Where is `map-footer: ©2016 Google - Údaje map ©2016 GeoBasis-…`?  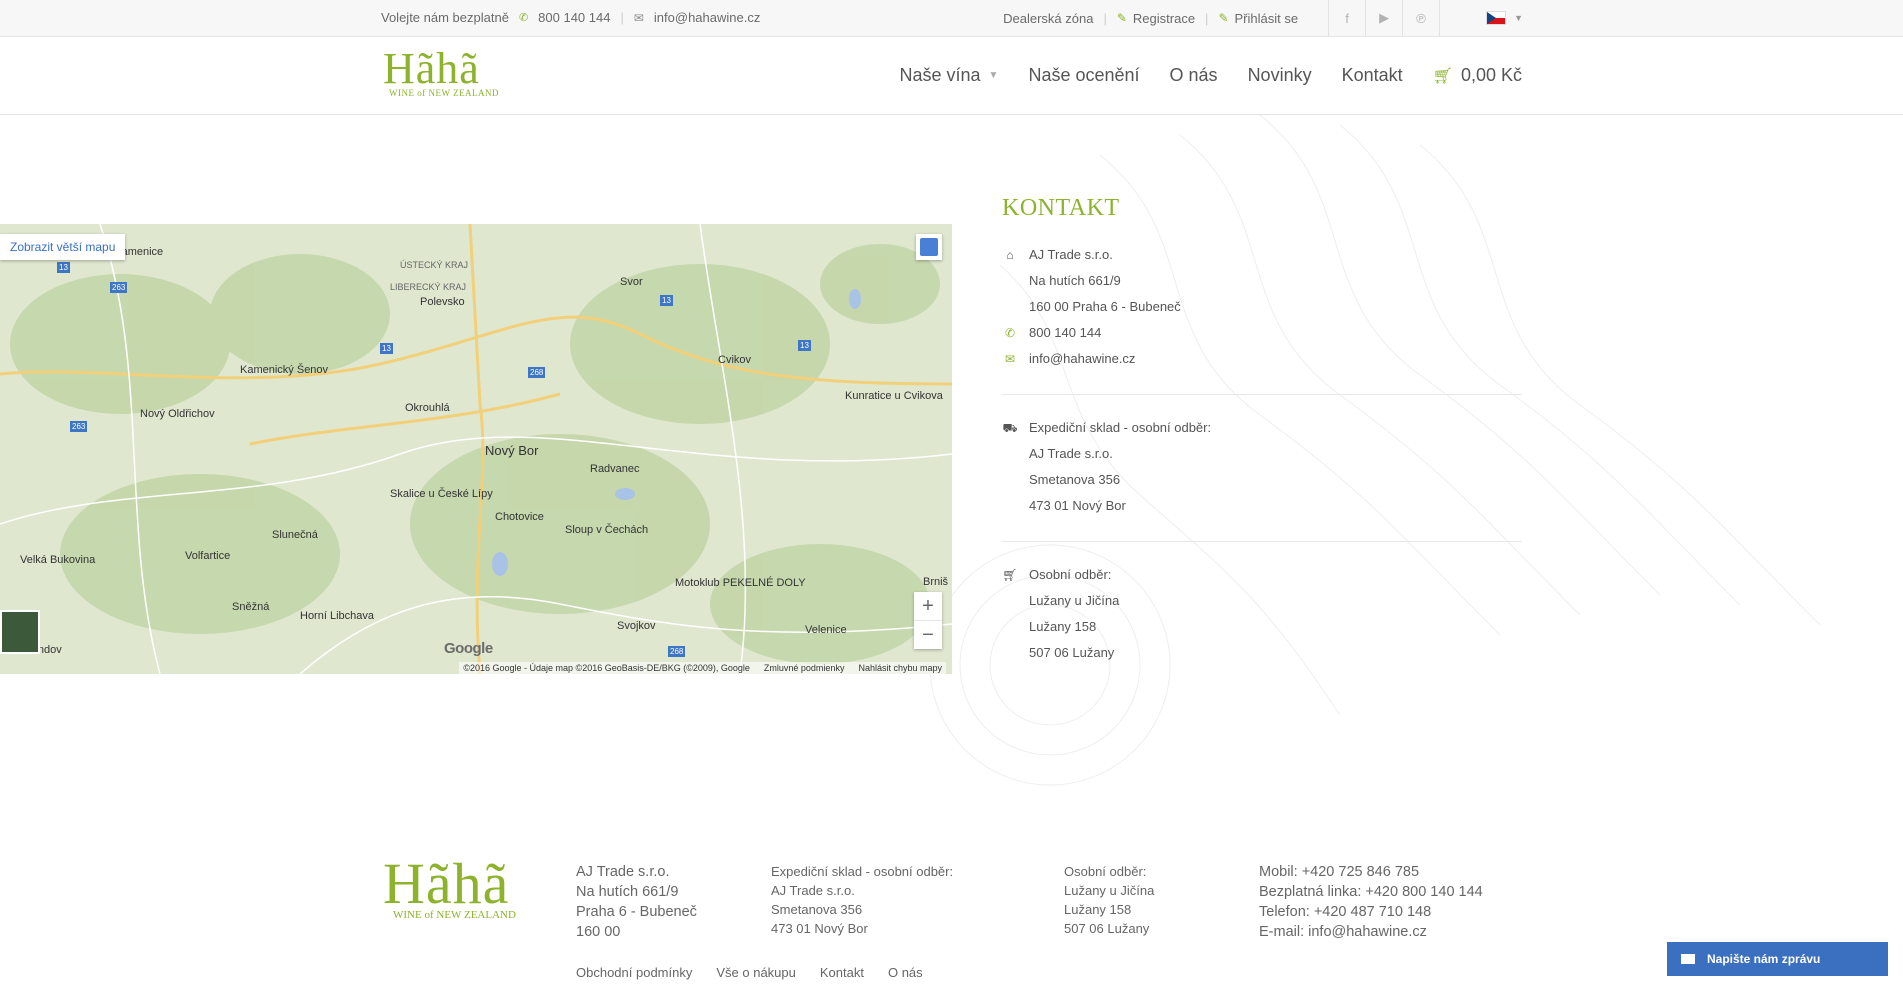
map-footer: ©2016 Google - Údaje map ©2016 GeoBasis-… is located at coordinates (702, 668).